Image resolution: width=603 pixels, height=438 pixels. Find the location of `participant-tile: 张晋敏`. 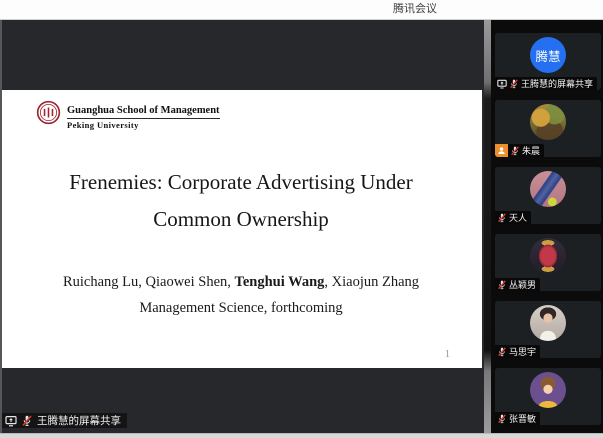

participant-tile: 张晋敏 is located at coordinates (548, 396).